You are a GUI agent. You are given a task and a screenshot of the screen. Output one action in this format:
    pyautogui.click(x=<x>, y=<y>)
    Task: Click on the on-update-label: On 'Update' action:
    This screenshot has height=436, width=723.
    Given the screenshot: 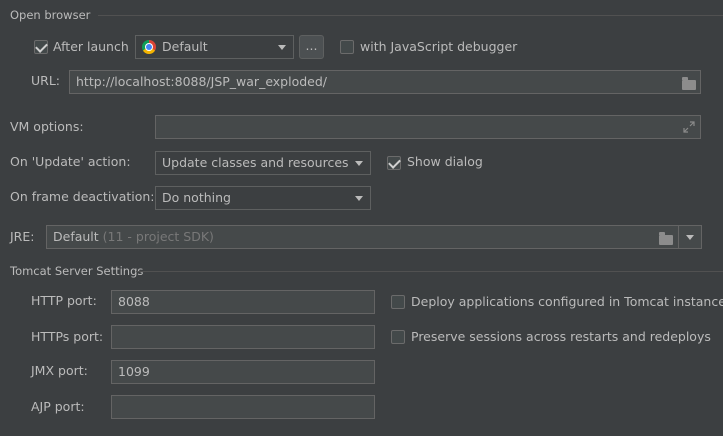 What is the action you would take?
    pyautogui.click(x=70, y=161)
    